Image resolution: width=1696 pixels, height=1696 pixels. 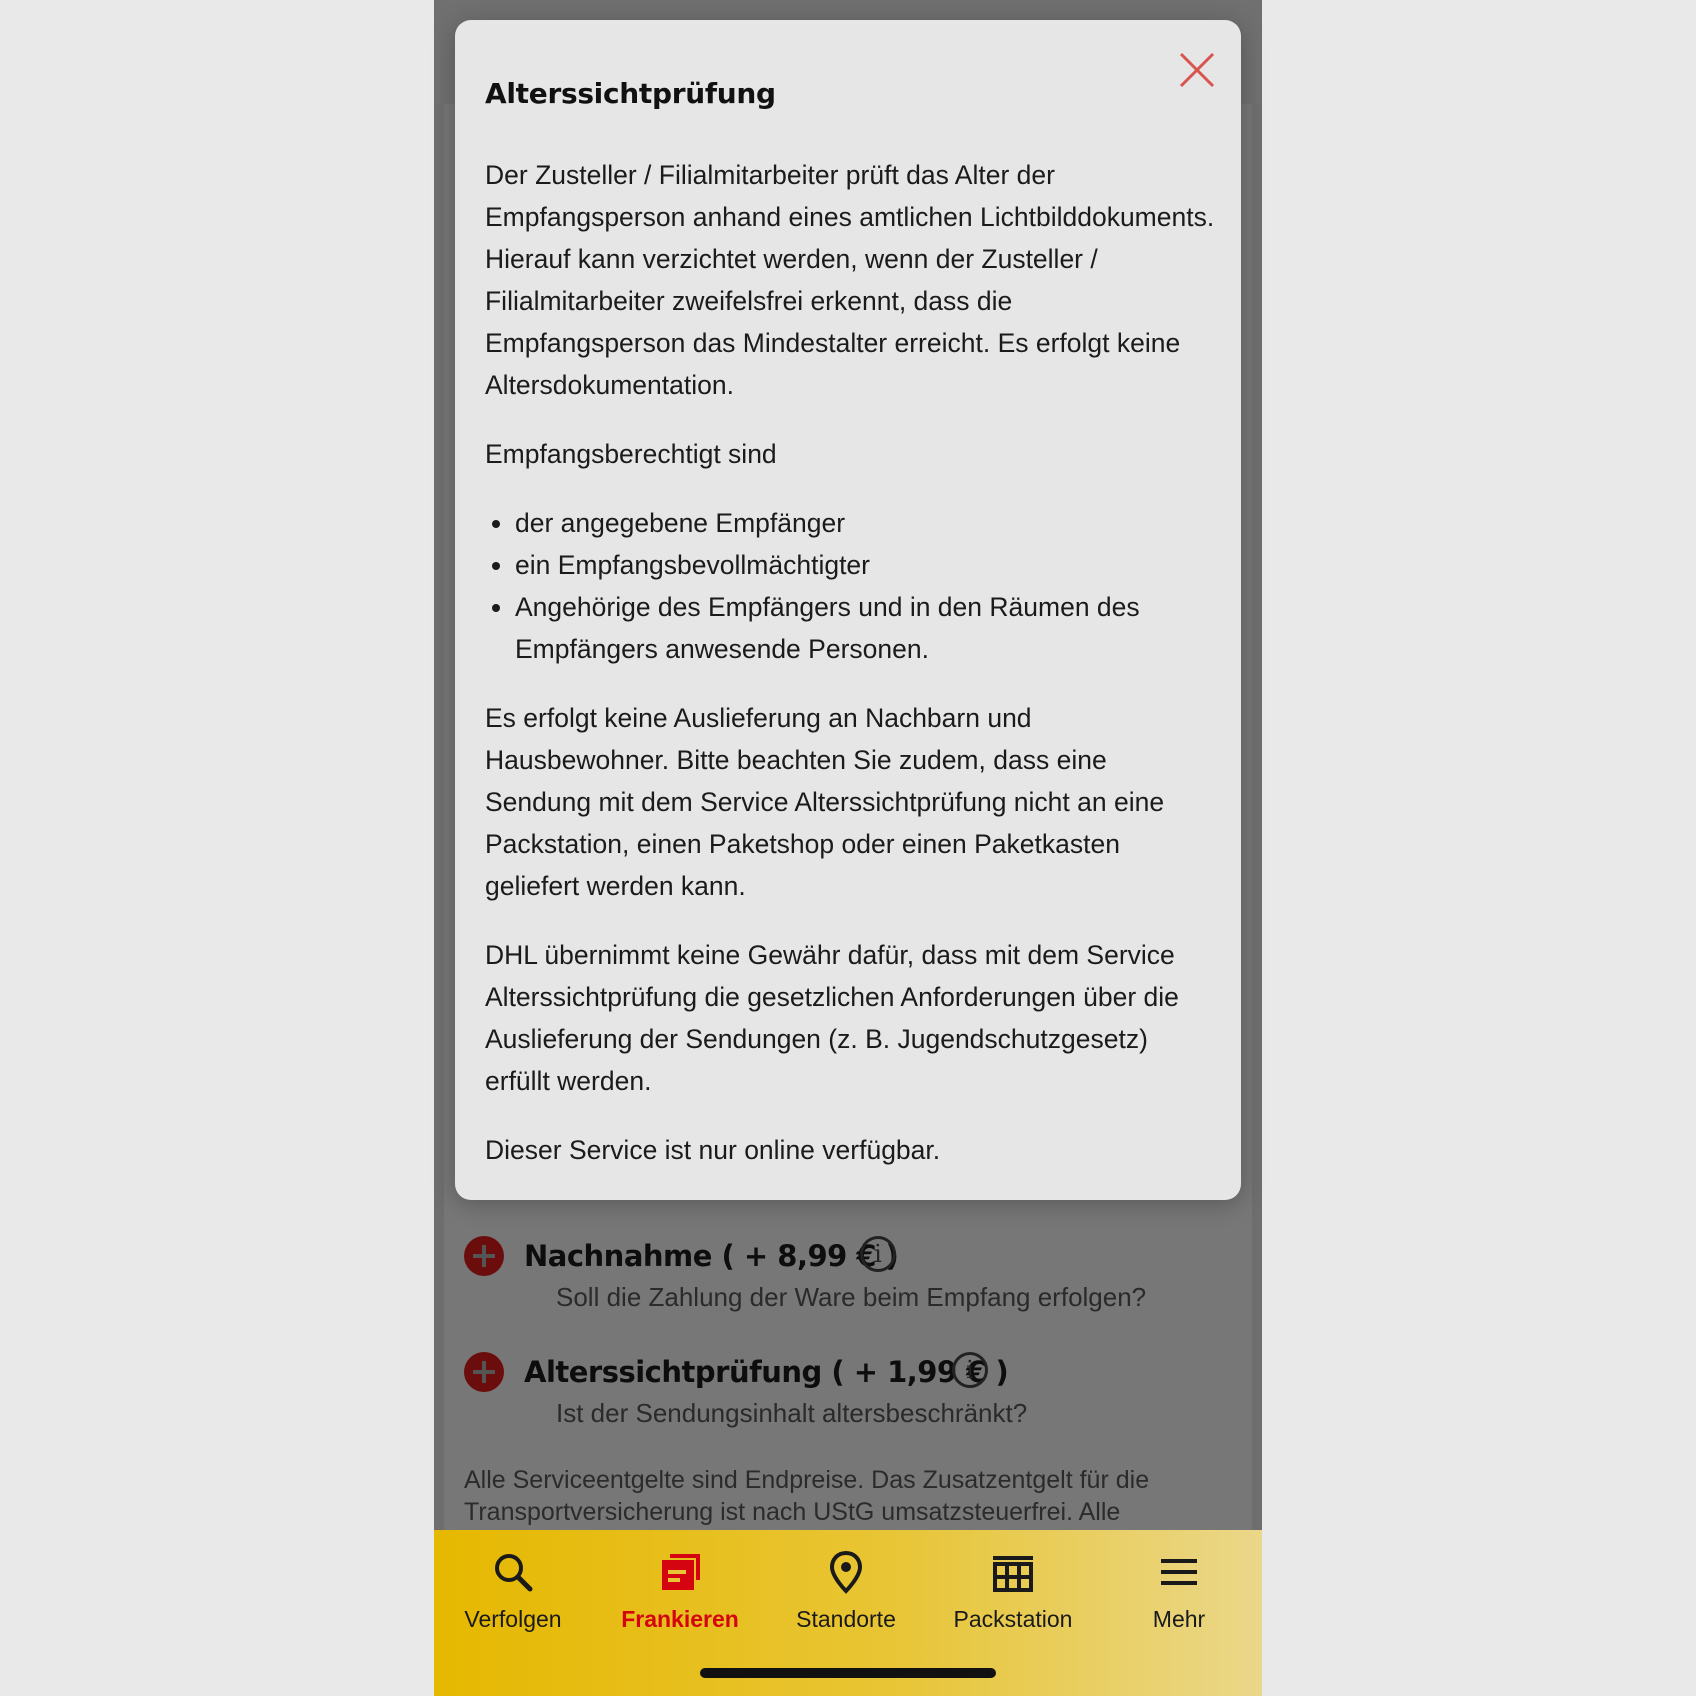 I want to click on tab-frankieren: Frankieren, so click(x=680, y=1600).